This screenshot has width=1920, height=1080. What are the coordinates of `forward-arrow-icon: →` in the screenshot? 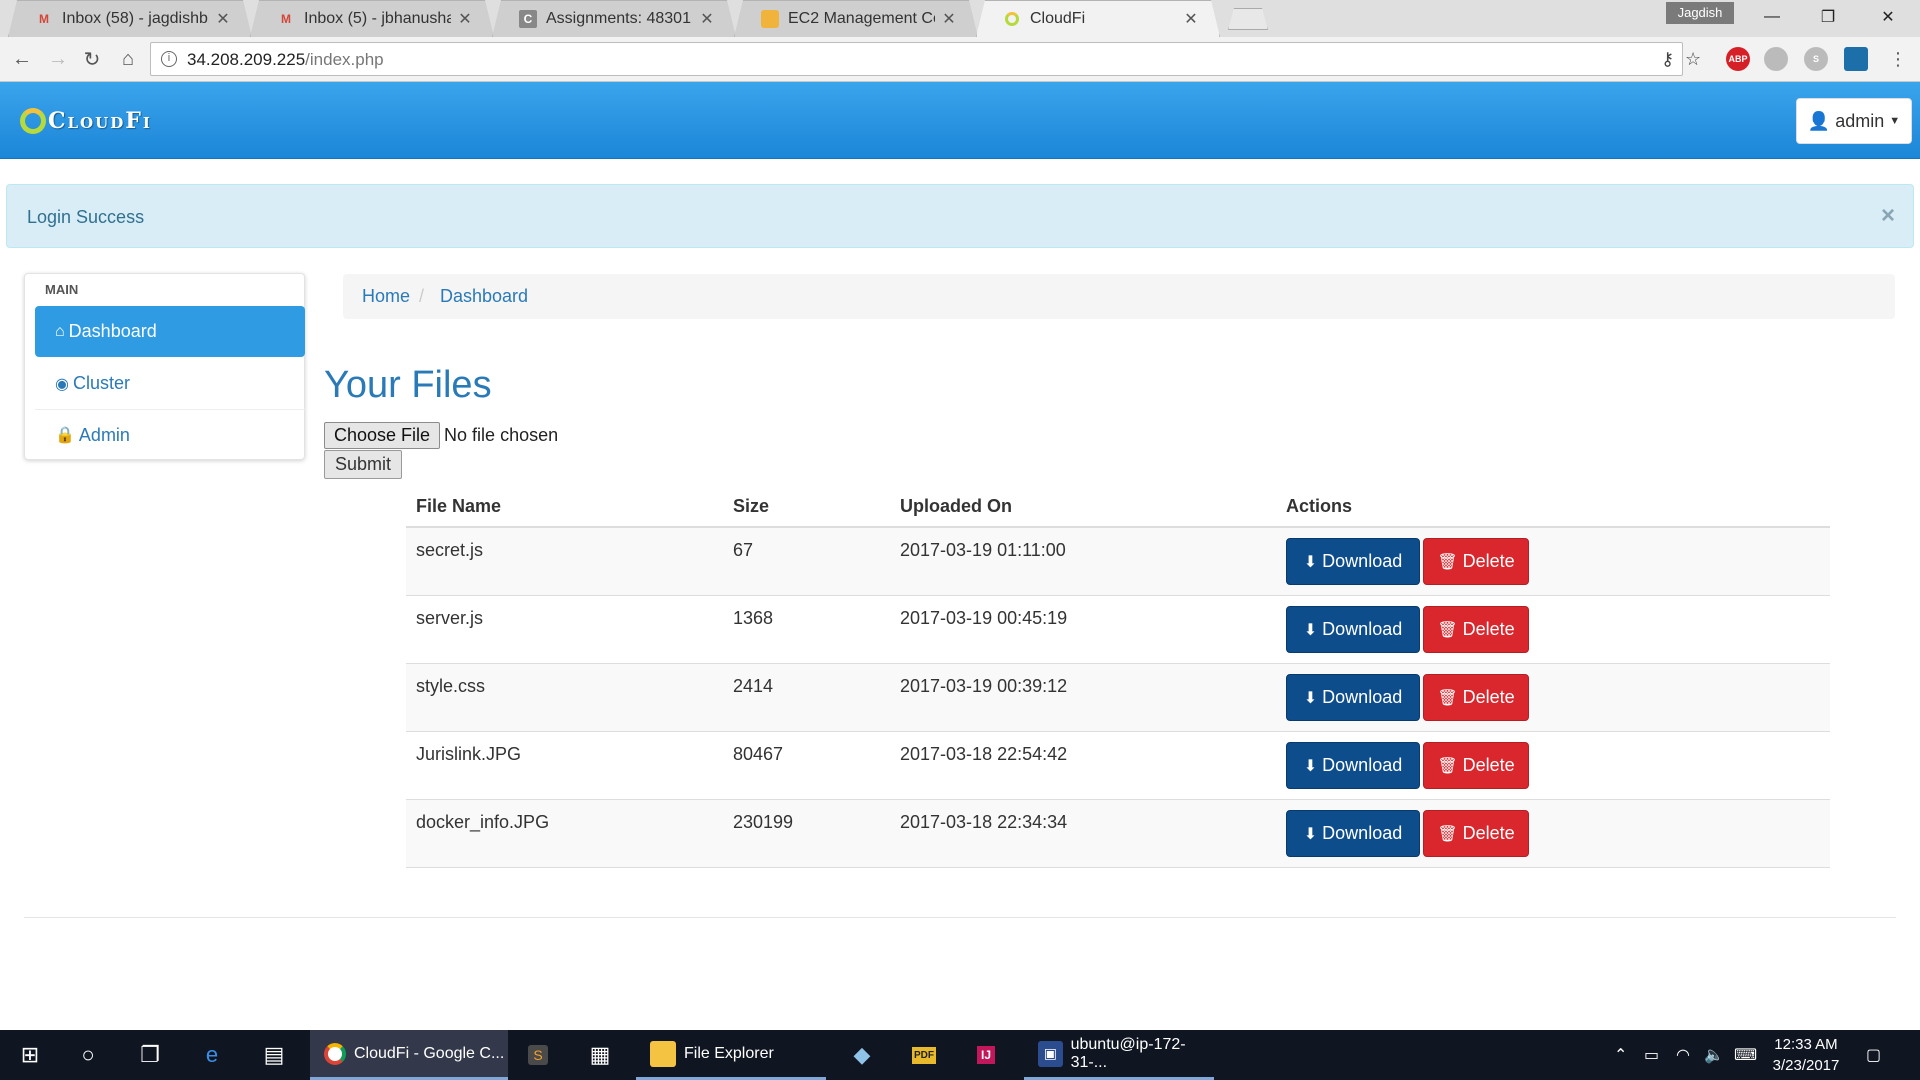 It's located at (58, 59).